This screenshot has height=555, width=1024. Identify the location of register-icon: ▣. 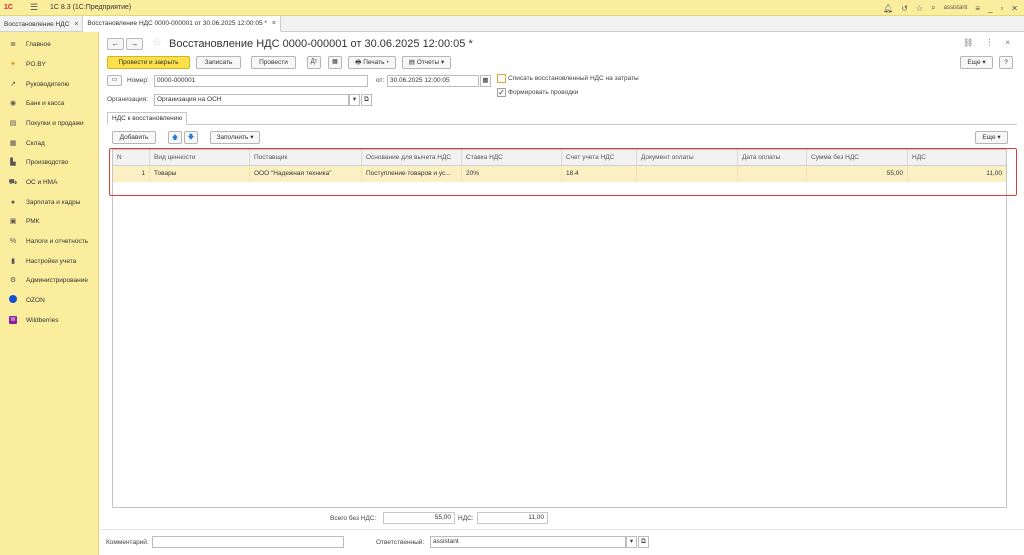
(13, 221).